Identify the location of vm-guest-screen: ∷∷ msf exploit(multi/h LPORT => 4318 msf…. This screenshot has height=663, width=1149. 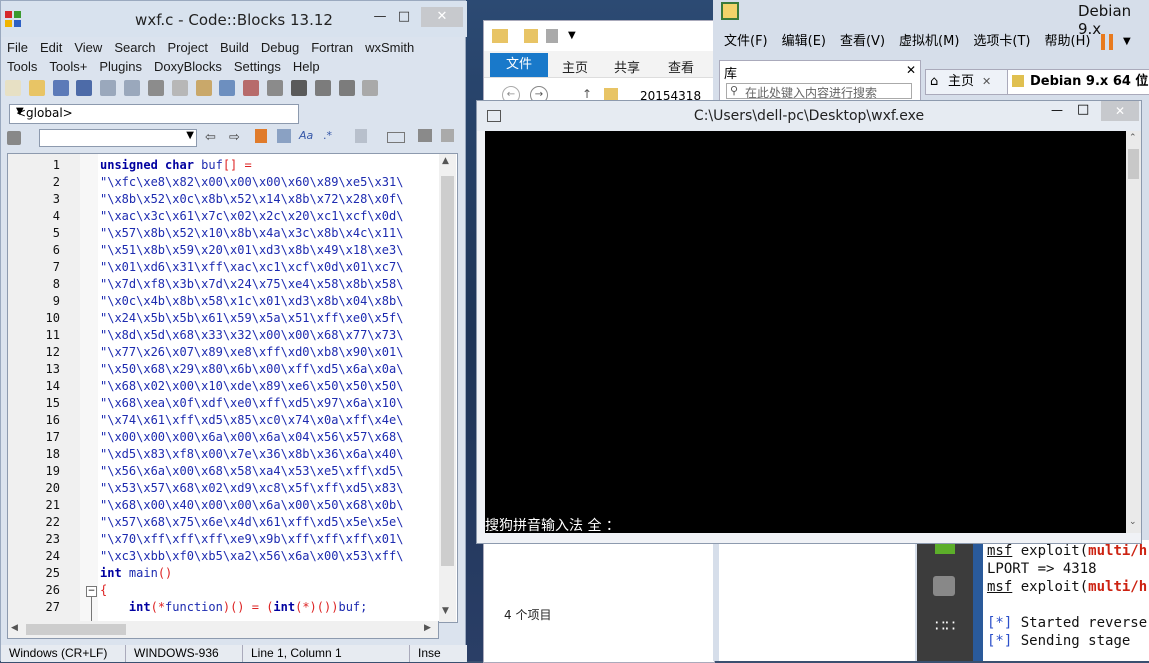
(1033, 600).